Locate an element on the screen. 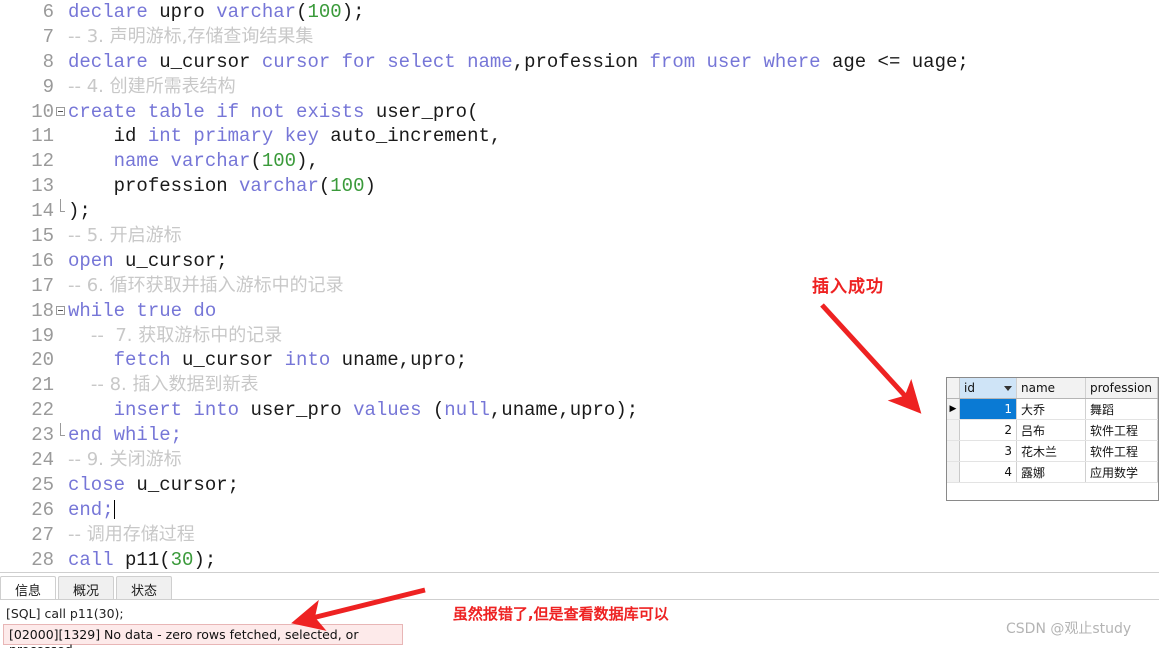  line-number: 12 is located at coordinates (42, 161).